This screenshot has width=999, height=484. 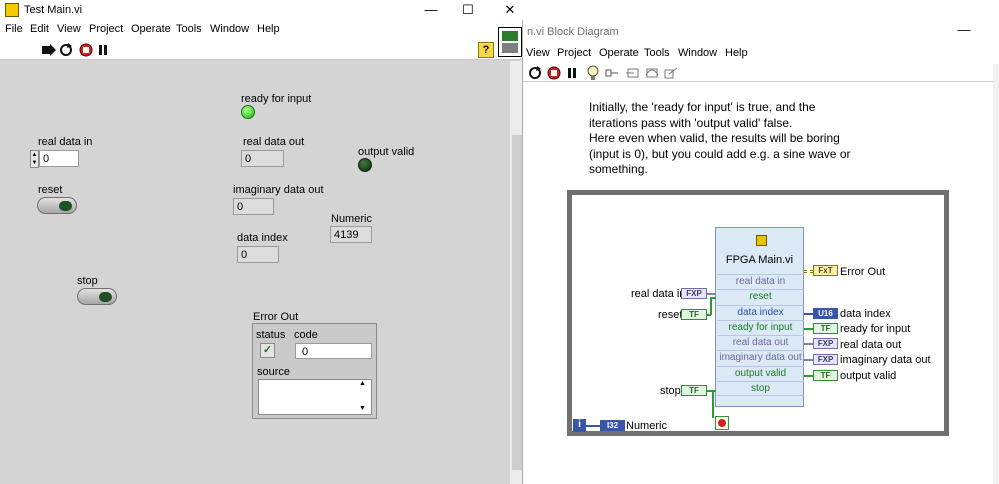 I want to click on real-data-in-control: 0, so click(x=59, y=158).